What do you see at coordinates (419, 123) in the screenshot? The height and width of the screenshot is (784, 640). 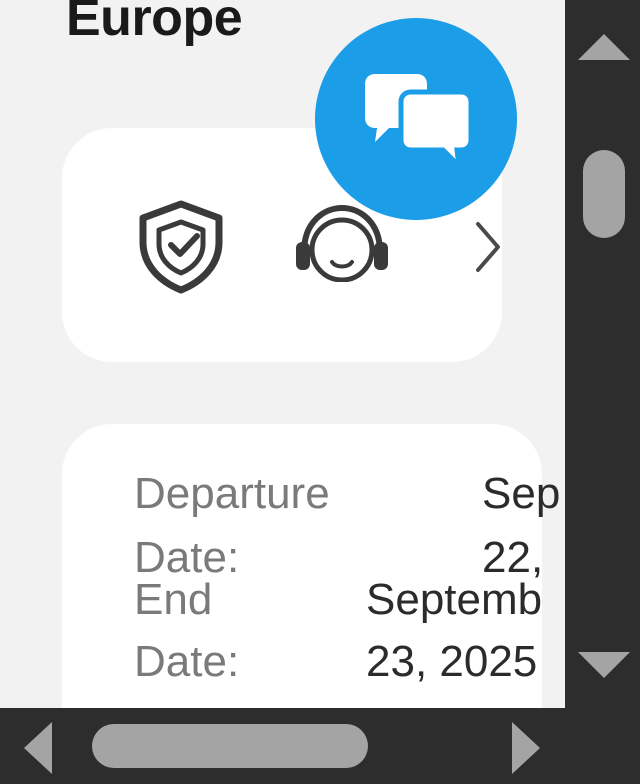 I see `chat-bubbles-icon` at bounding box center [419, 123].